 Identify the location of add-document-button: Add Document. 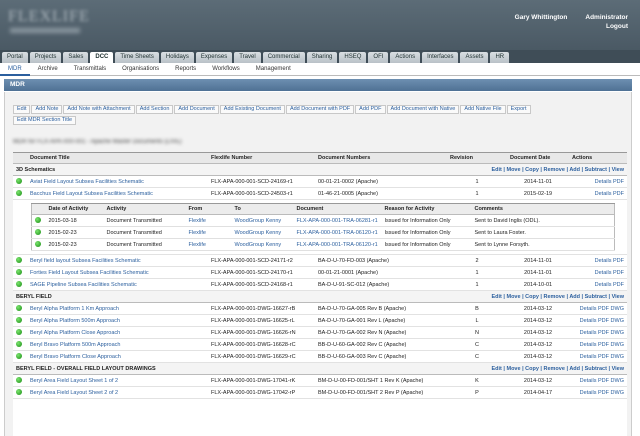
(196, 109).